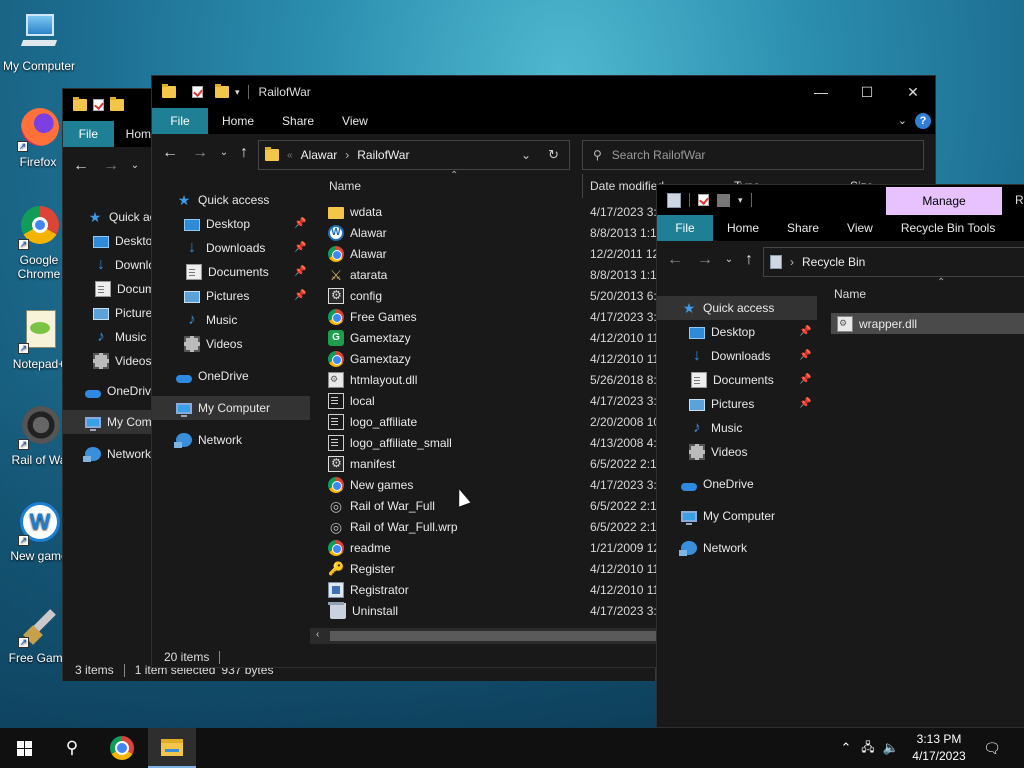 The image size is (1024, 768). Describe the element at coordinates (553, 155) in the screenshot. I see `refresh-icon: ↻` at that location.